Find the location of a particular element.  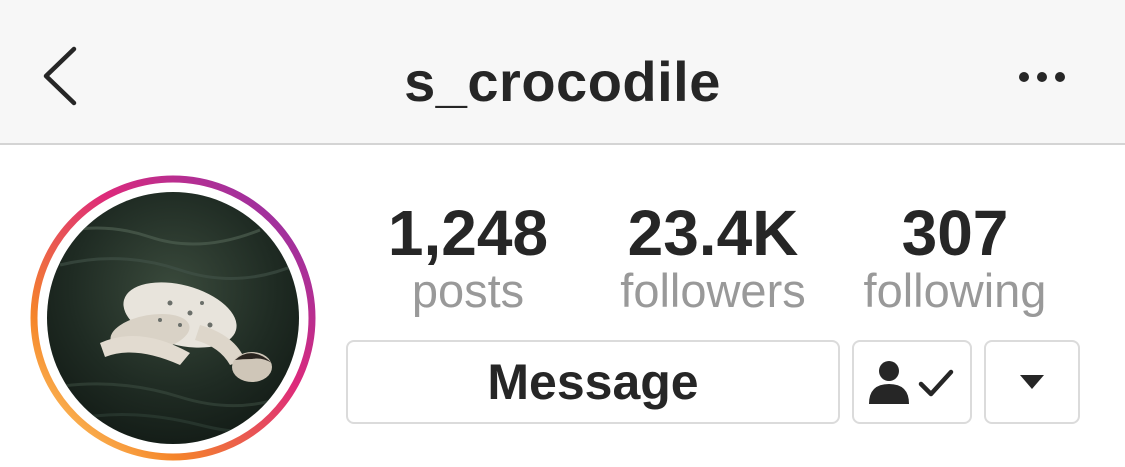

followers-count: 23.4K followers is located at coordinates (713, 257).